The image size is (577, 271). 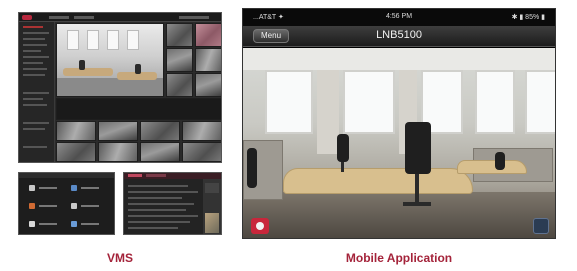 I want to click on battery-indicator: ✱ ▮ 85% ▮, so click(x=528, y=17).